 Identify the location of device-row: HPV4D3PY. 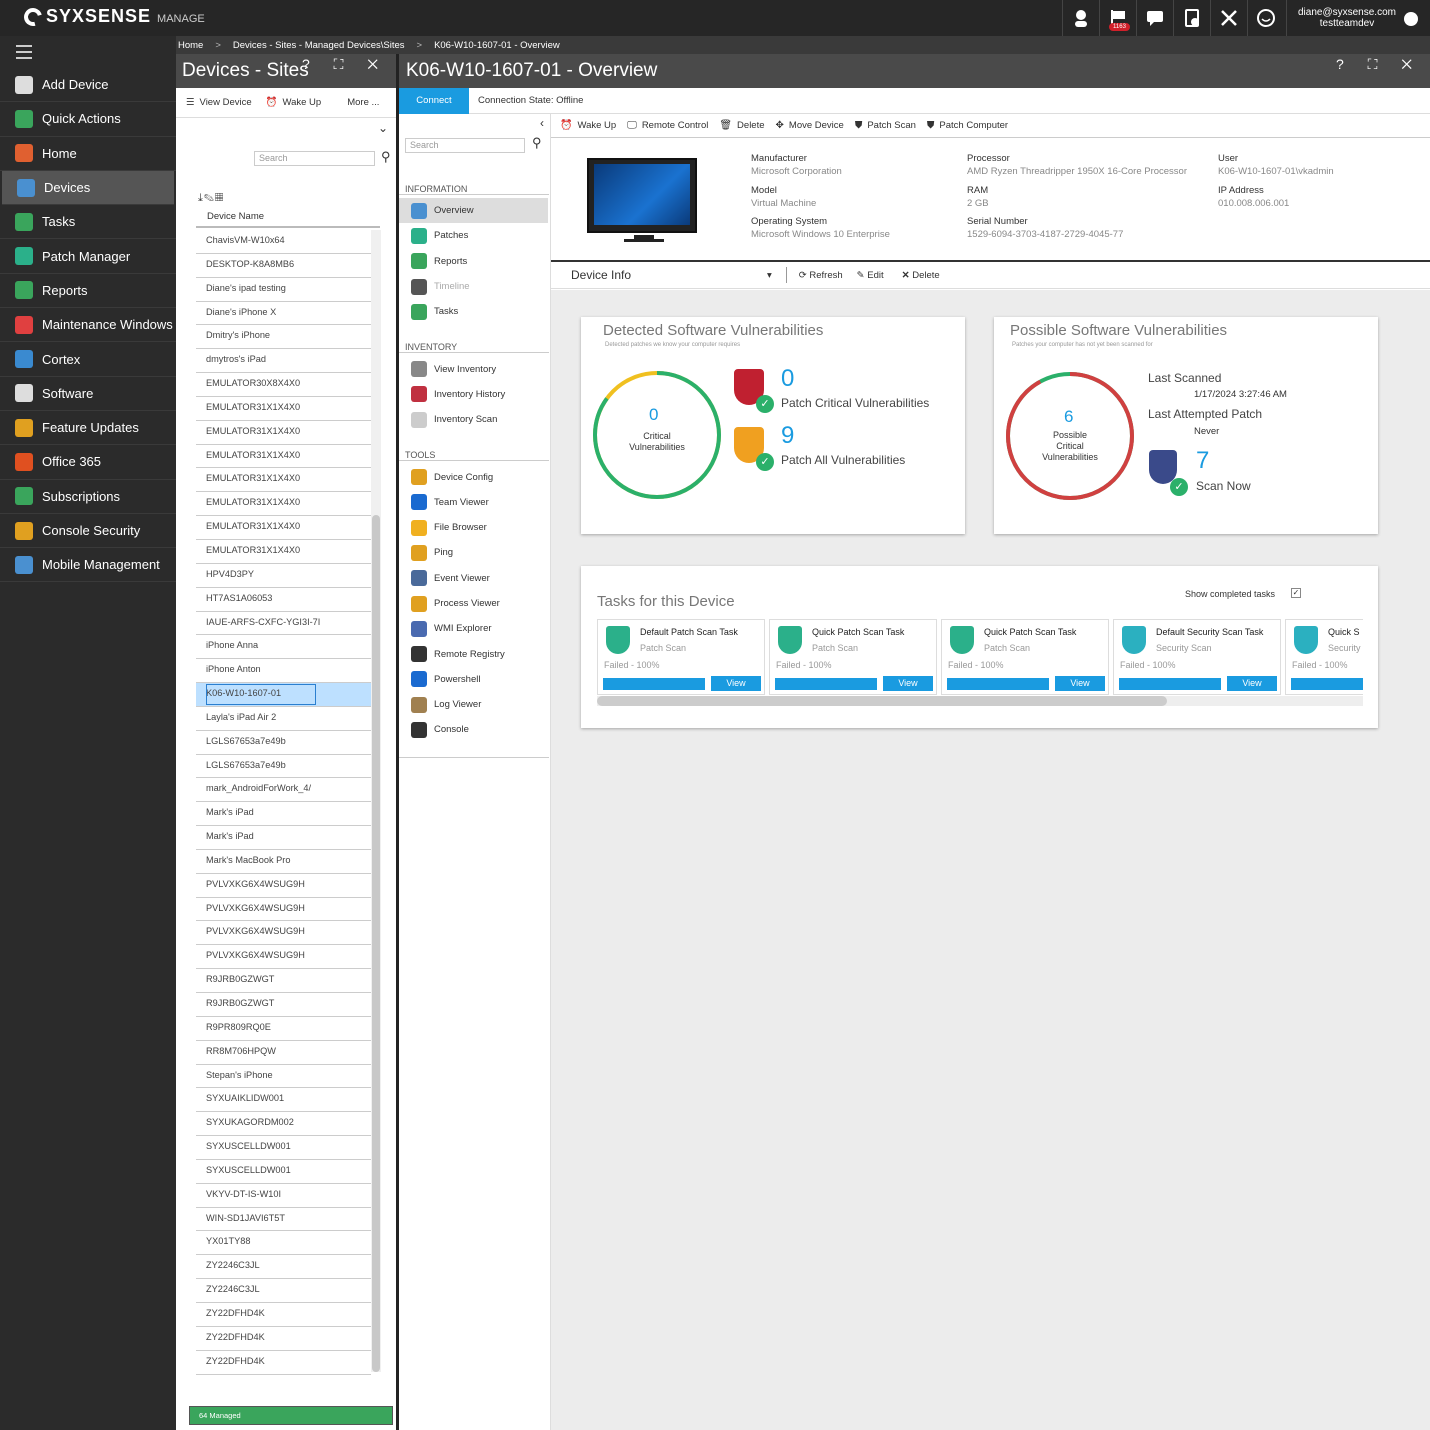
(283, 576).